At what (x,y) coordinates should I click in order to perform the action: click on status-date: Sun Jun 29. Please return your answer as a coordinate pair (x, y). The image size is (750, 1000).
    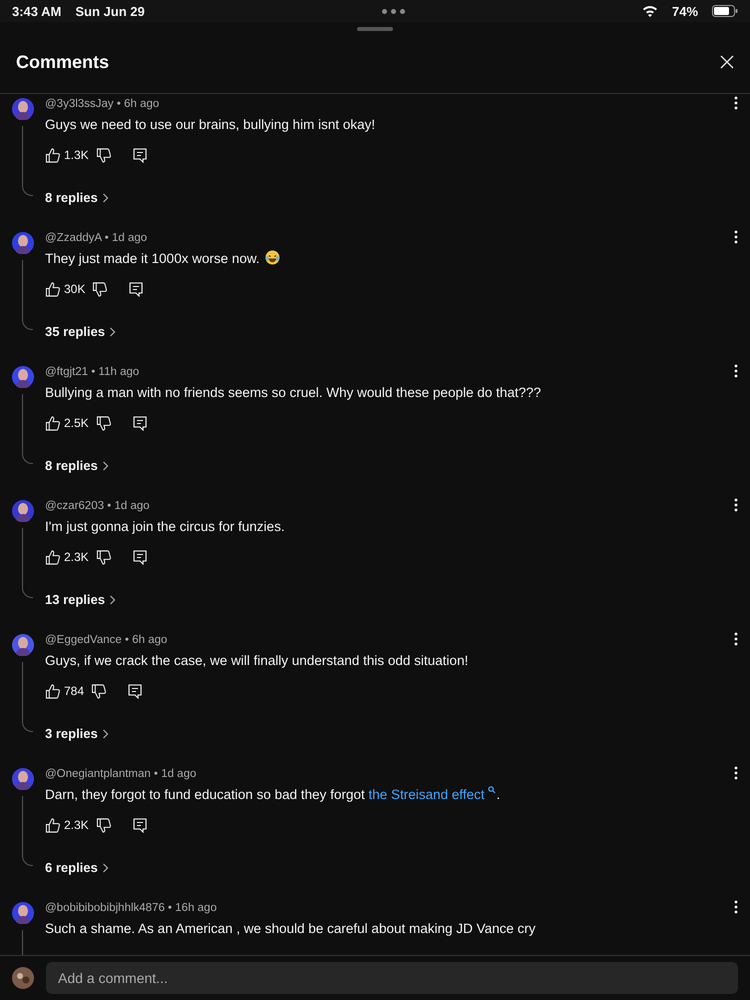
    Looking at the image, I should click on (110, 11).